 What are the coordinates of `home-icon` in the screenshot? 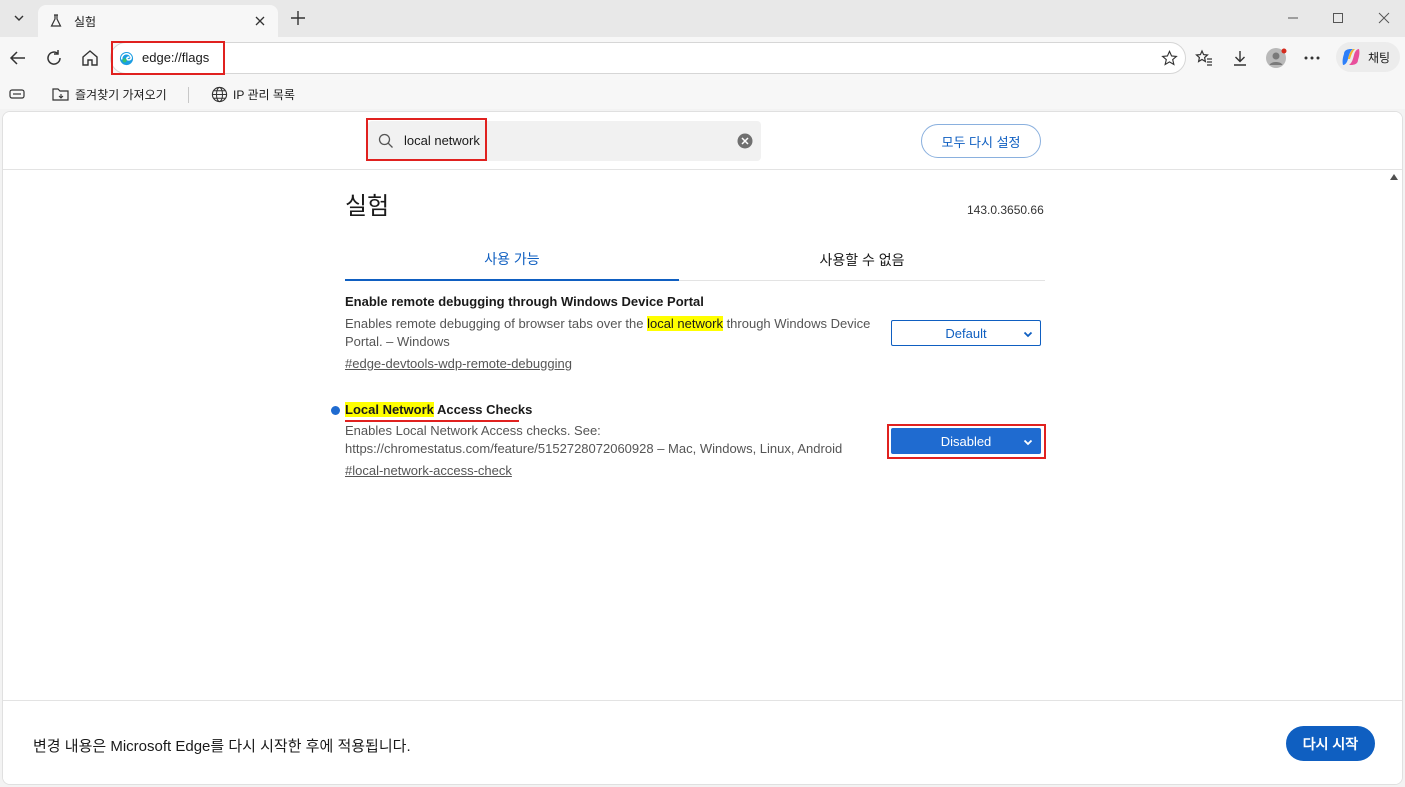 It's located at (90, 58).